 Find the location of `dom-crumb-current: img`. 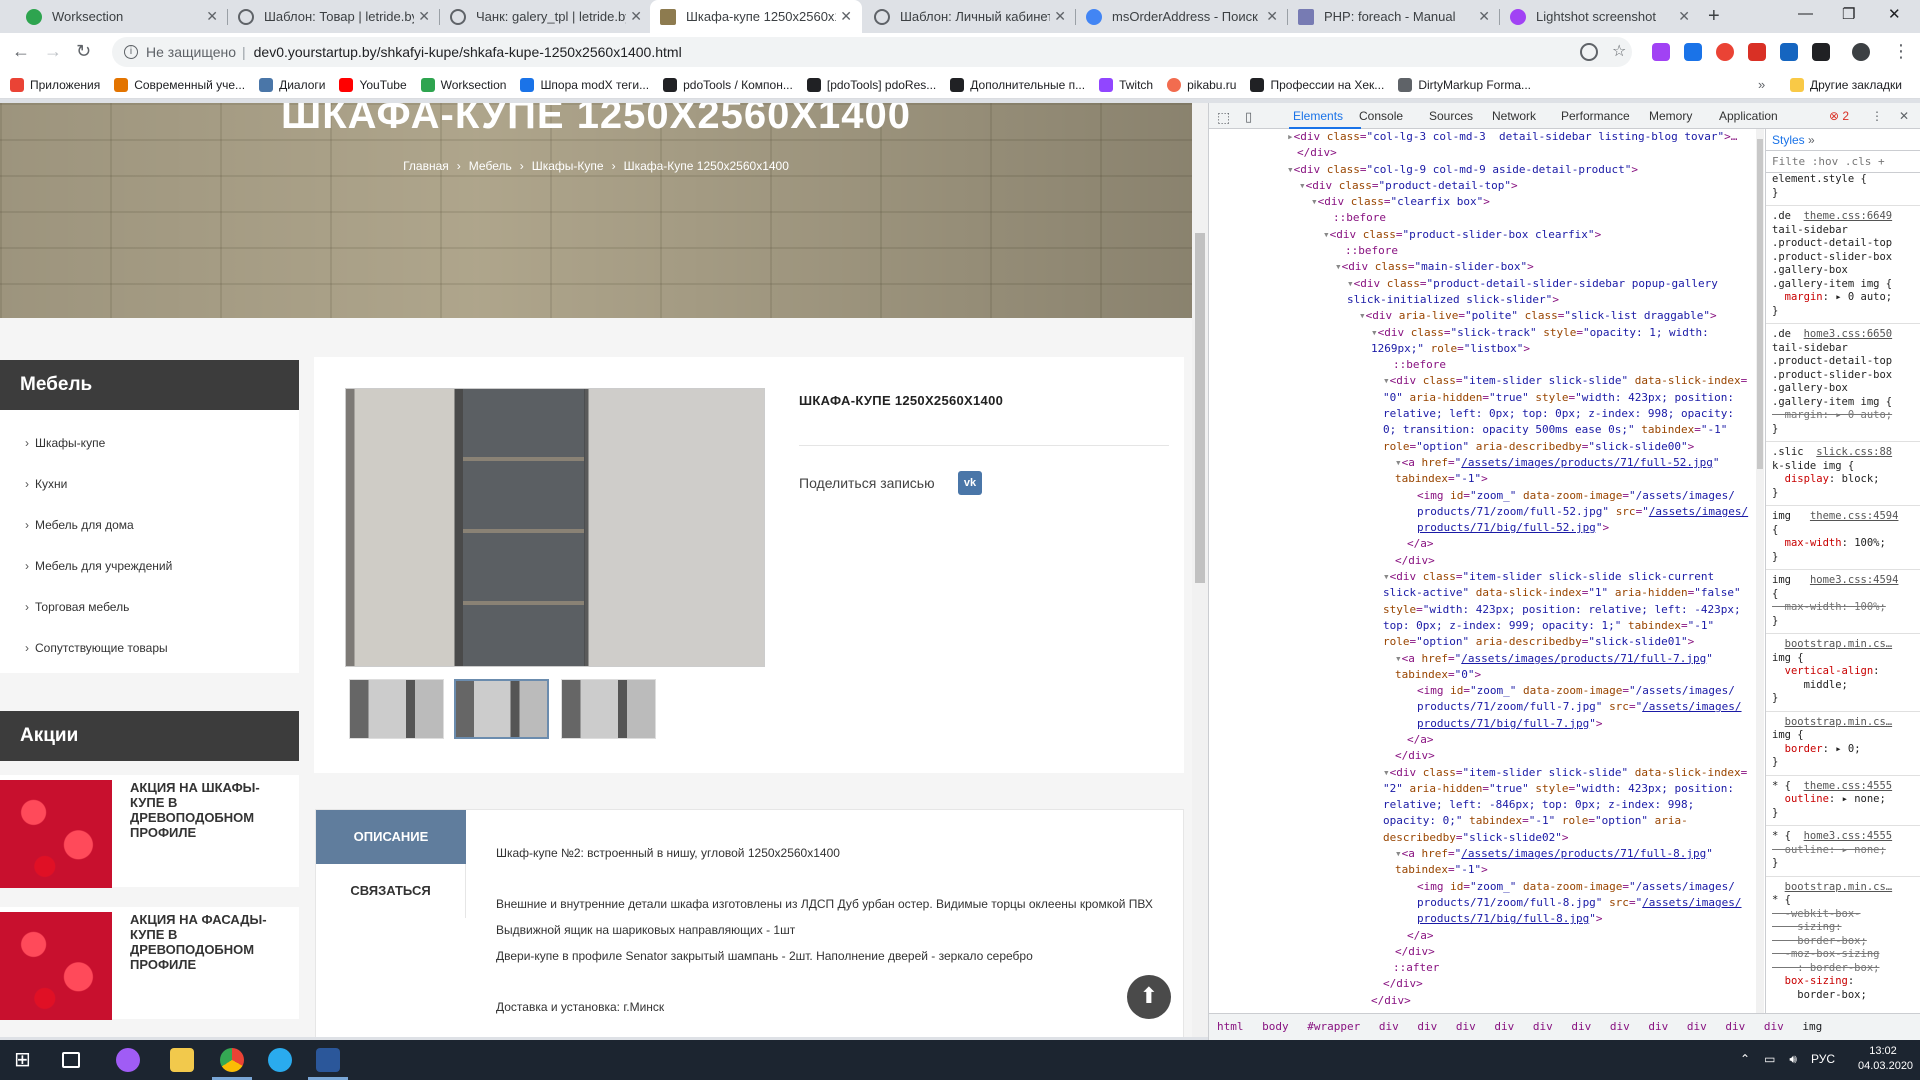

dom-crumb-current: img is located at coordinates (1812, 1026).